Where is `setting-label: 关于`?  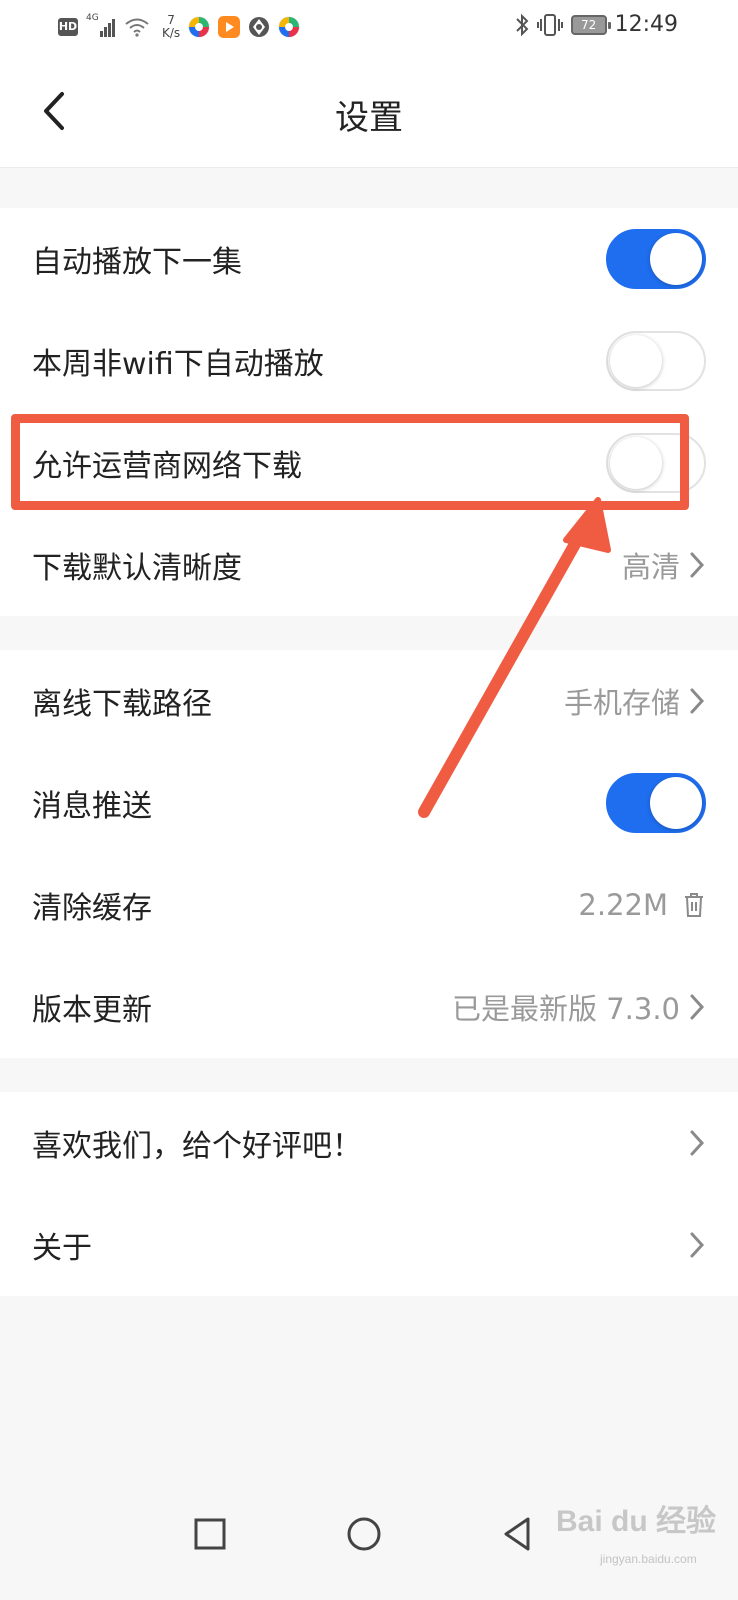 setting-label: 关于 is located at coordinates (62, 1248).